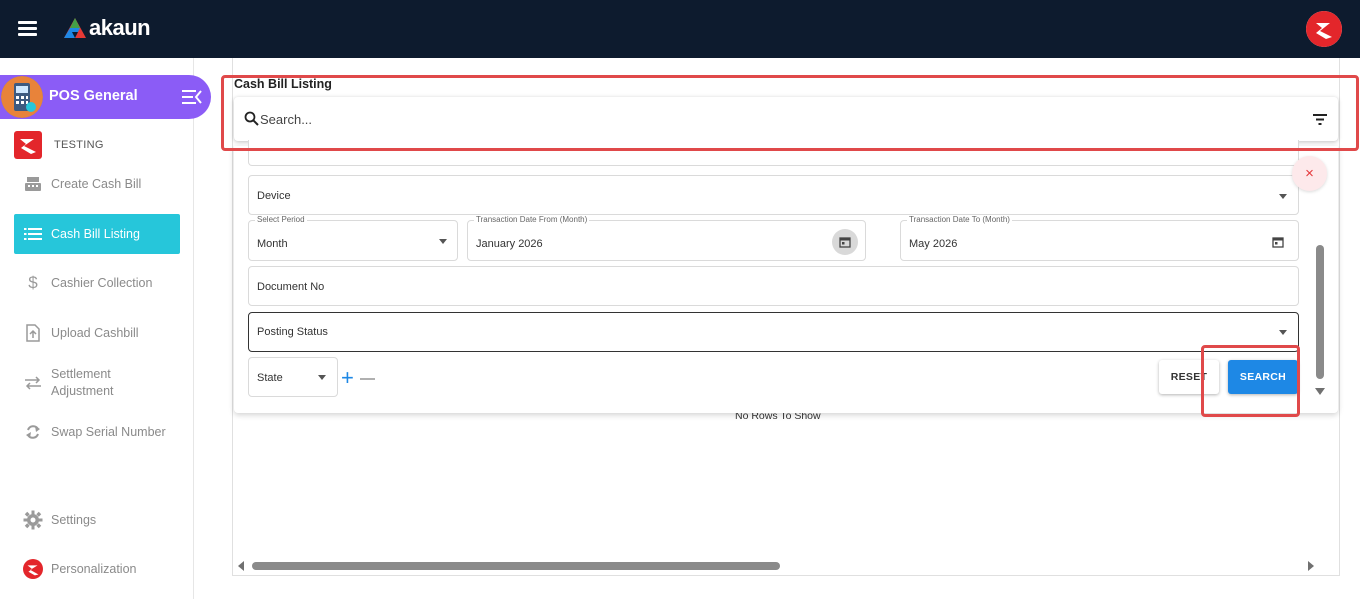  What do you see at coordinates (82, 383) in the screenshot?
I see `sidebar-item-label: Settlement Adjustment` at bounding box center [82, 383].